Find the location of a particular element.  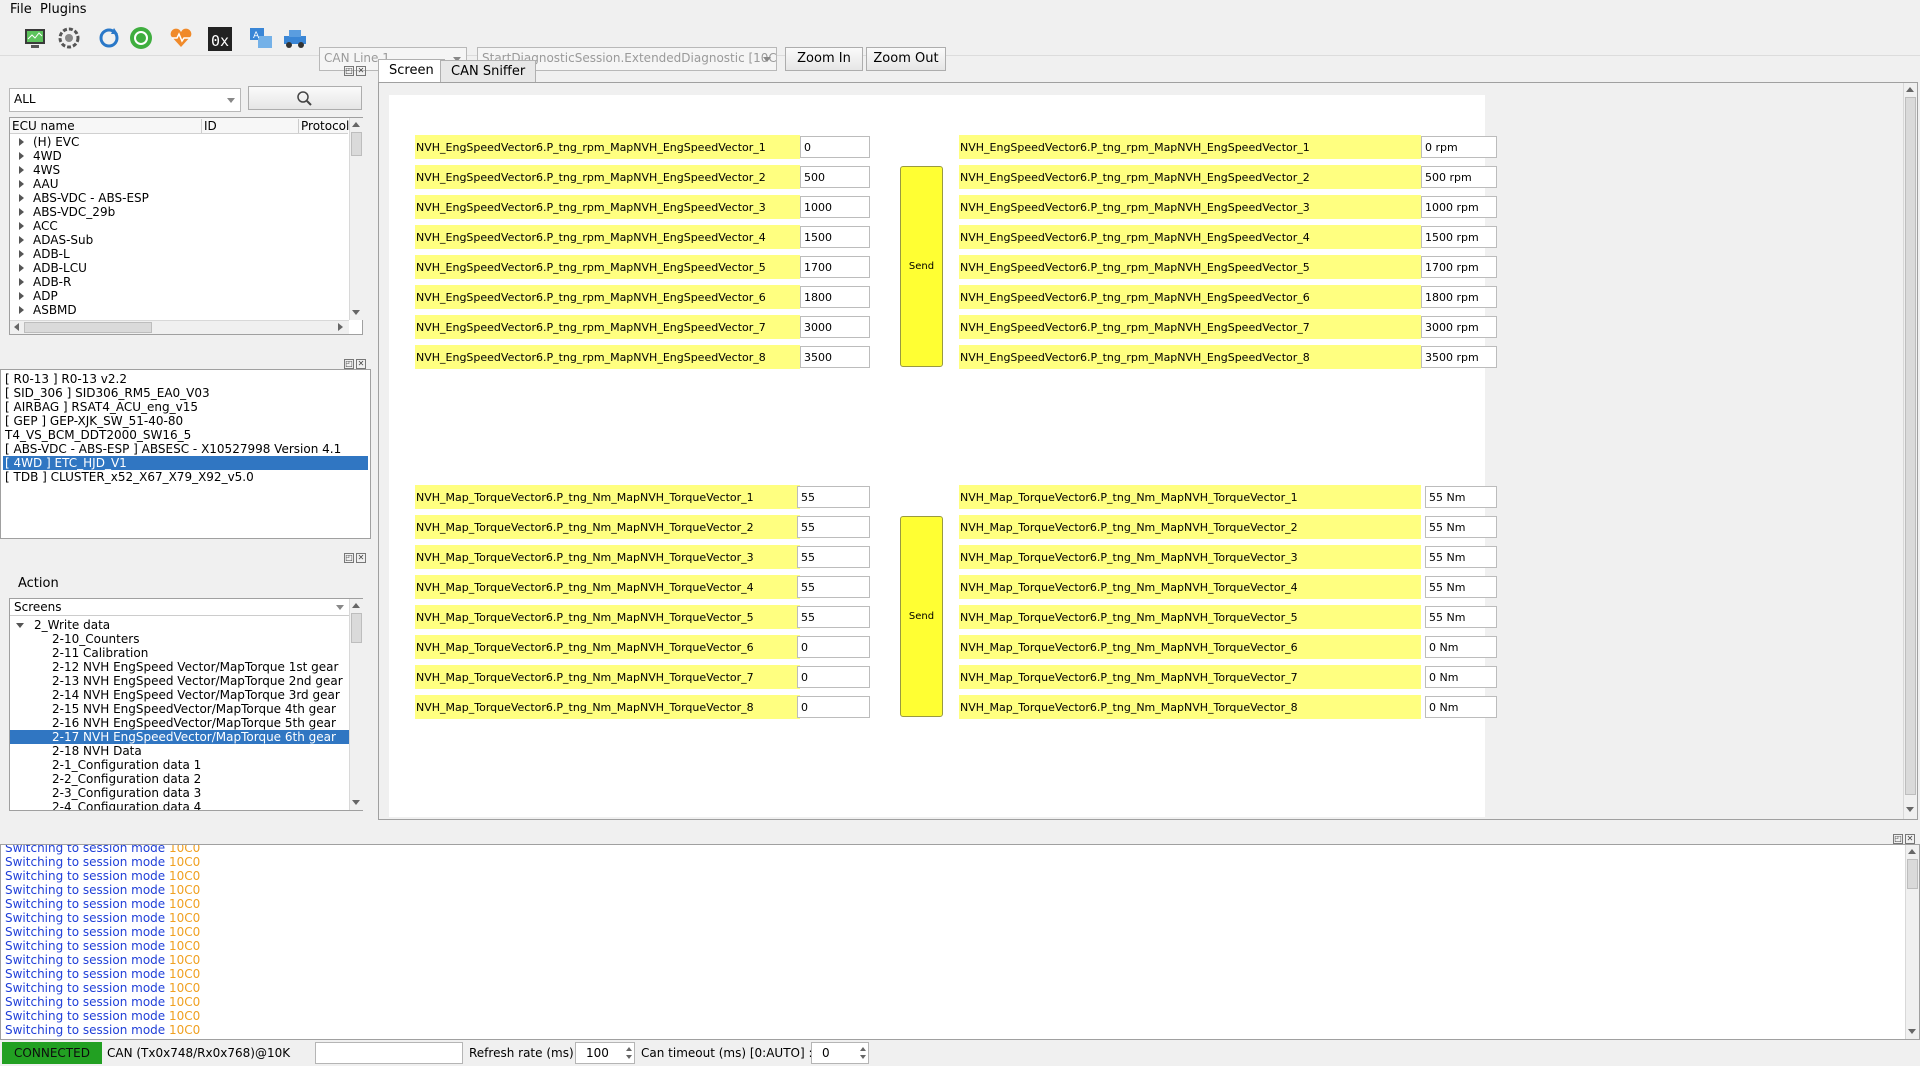

send-speed-button: Send is located at coordinates (921, 266).